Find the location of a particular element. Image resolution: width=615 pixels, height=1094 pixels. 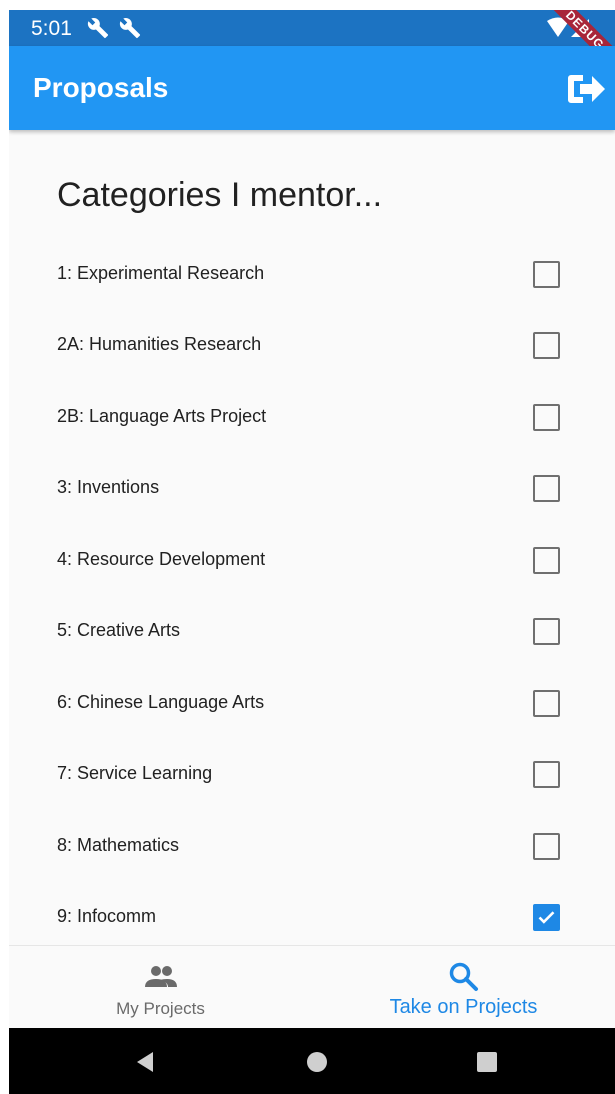

list-item: 7: Service Learning is located at coordinates (312, 773).